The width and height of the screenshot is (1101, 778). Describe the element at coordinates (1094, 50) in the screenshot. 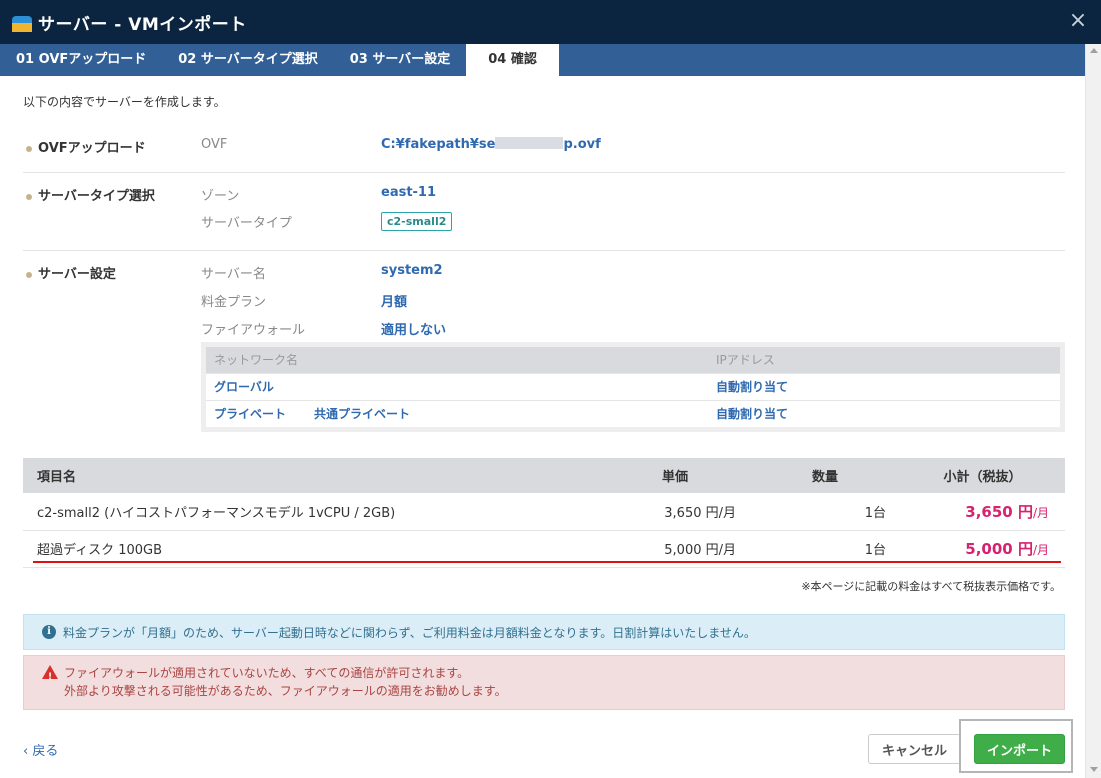

I see `scroll-up-icon` at that location.